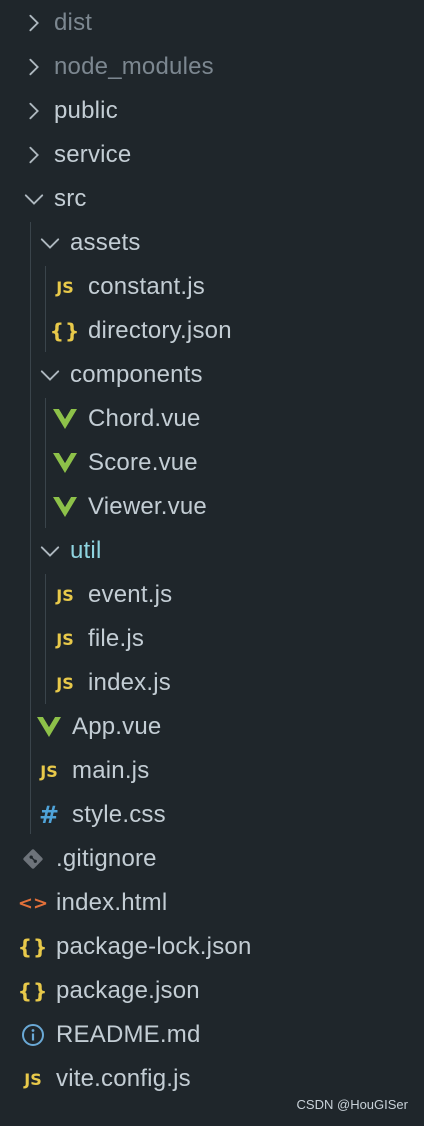 The image size is (424, 1126). Describe the element at coordinates (212, 727) in the screenshot. I see `tree-item-app-vue: App.vue` at that location.